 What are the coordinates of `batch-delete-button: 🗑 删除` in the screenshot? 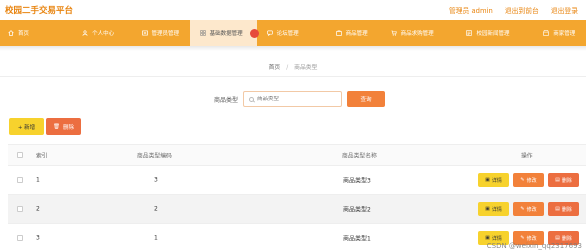 It's located at (63, 126).